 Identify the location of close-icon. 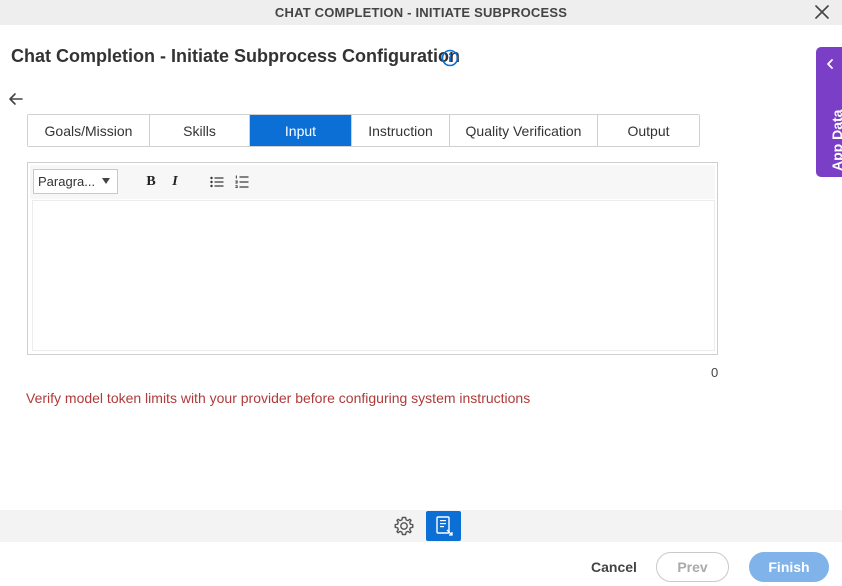
(822, 12).